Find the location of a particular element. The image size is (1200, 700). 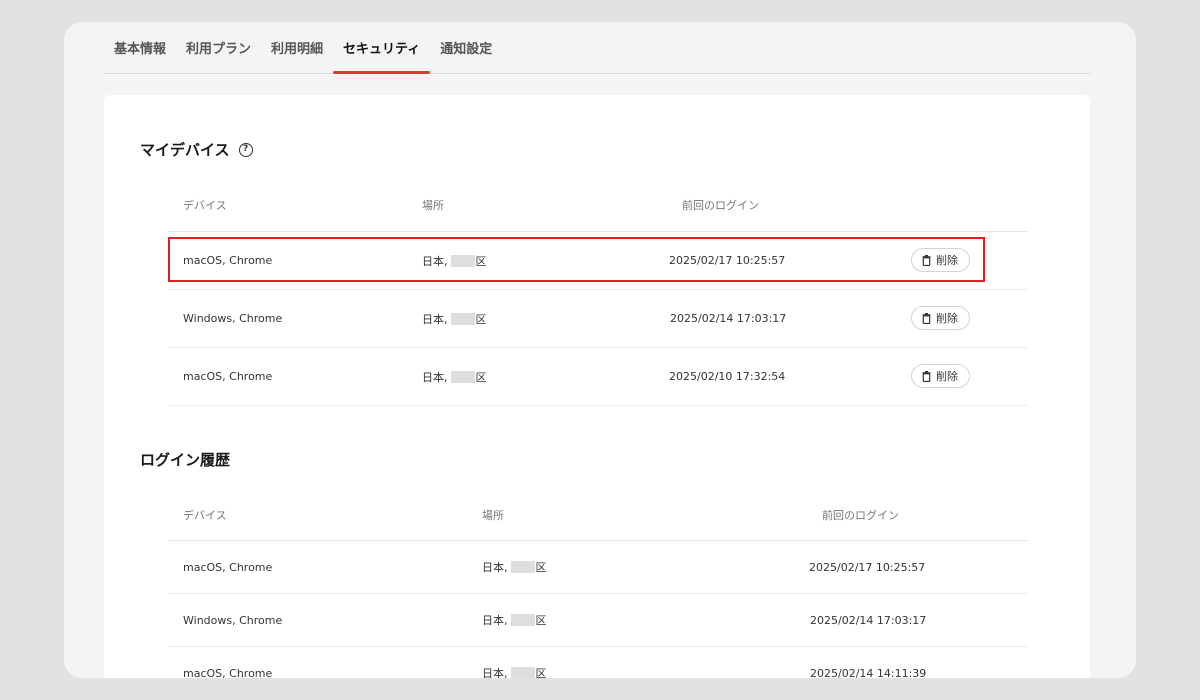

history-row: macOS, Chrome 日本, 区 2025/02/17 10:25:57 is located at coordinates (598, 567).